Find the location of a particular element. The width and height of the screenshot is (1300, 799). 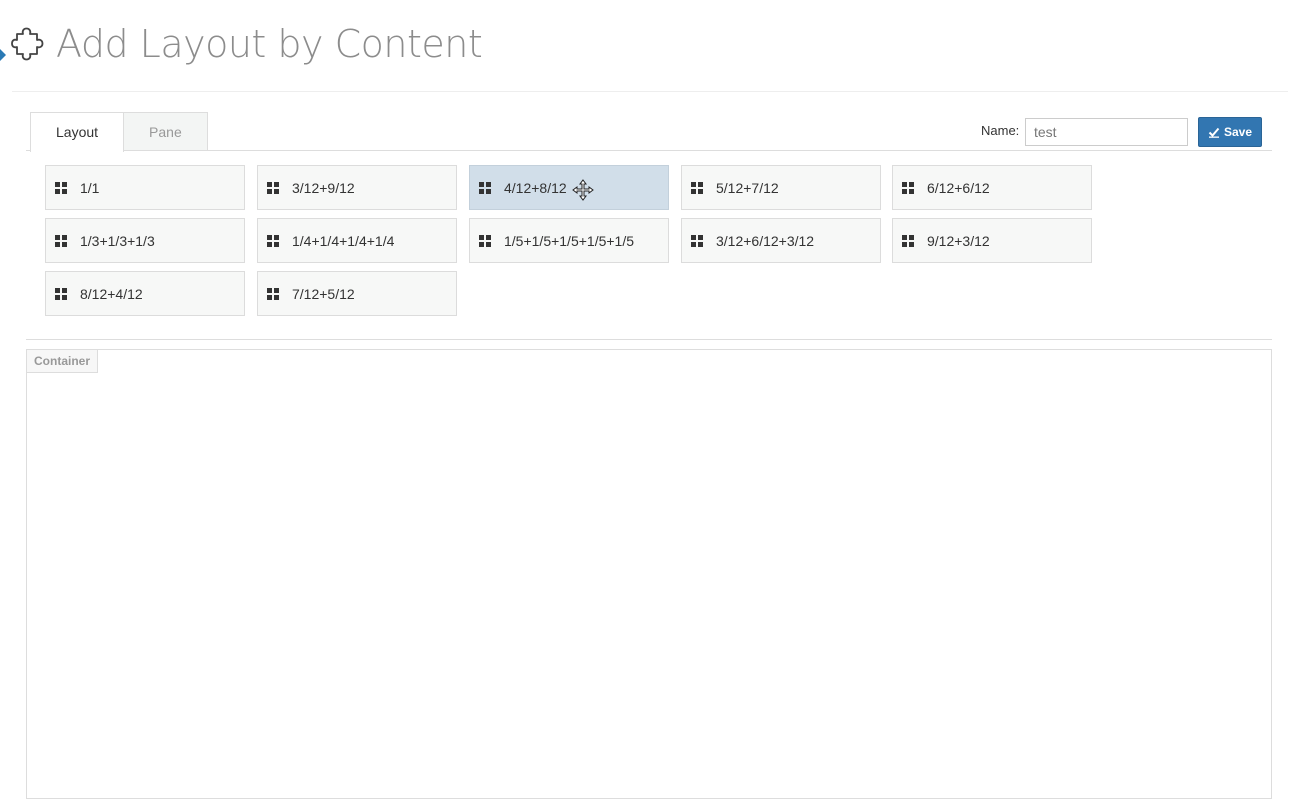

layout-item-8-4: 8/12+4/12 is located at coordinates (145, 293).